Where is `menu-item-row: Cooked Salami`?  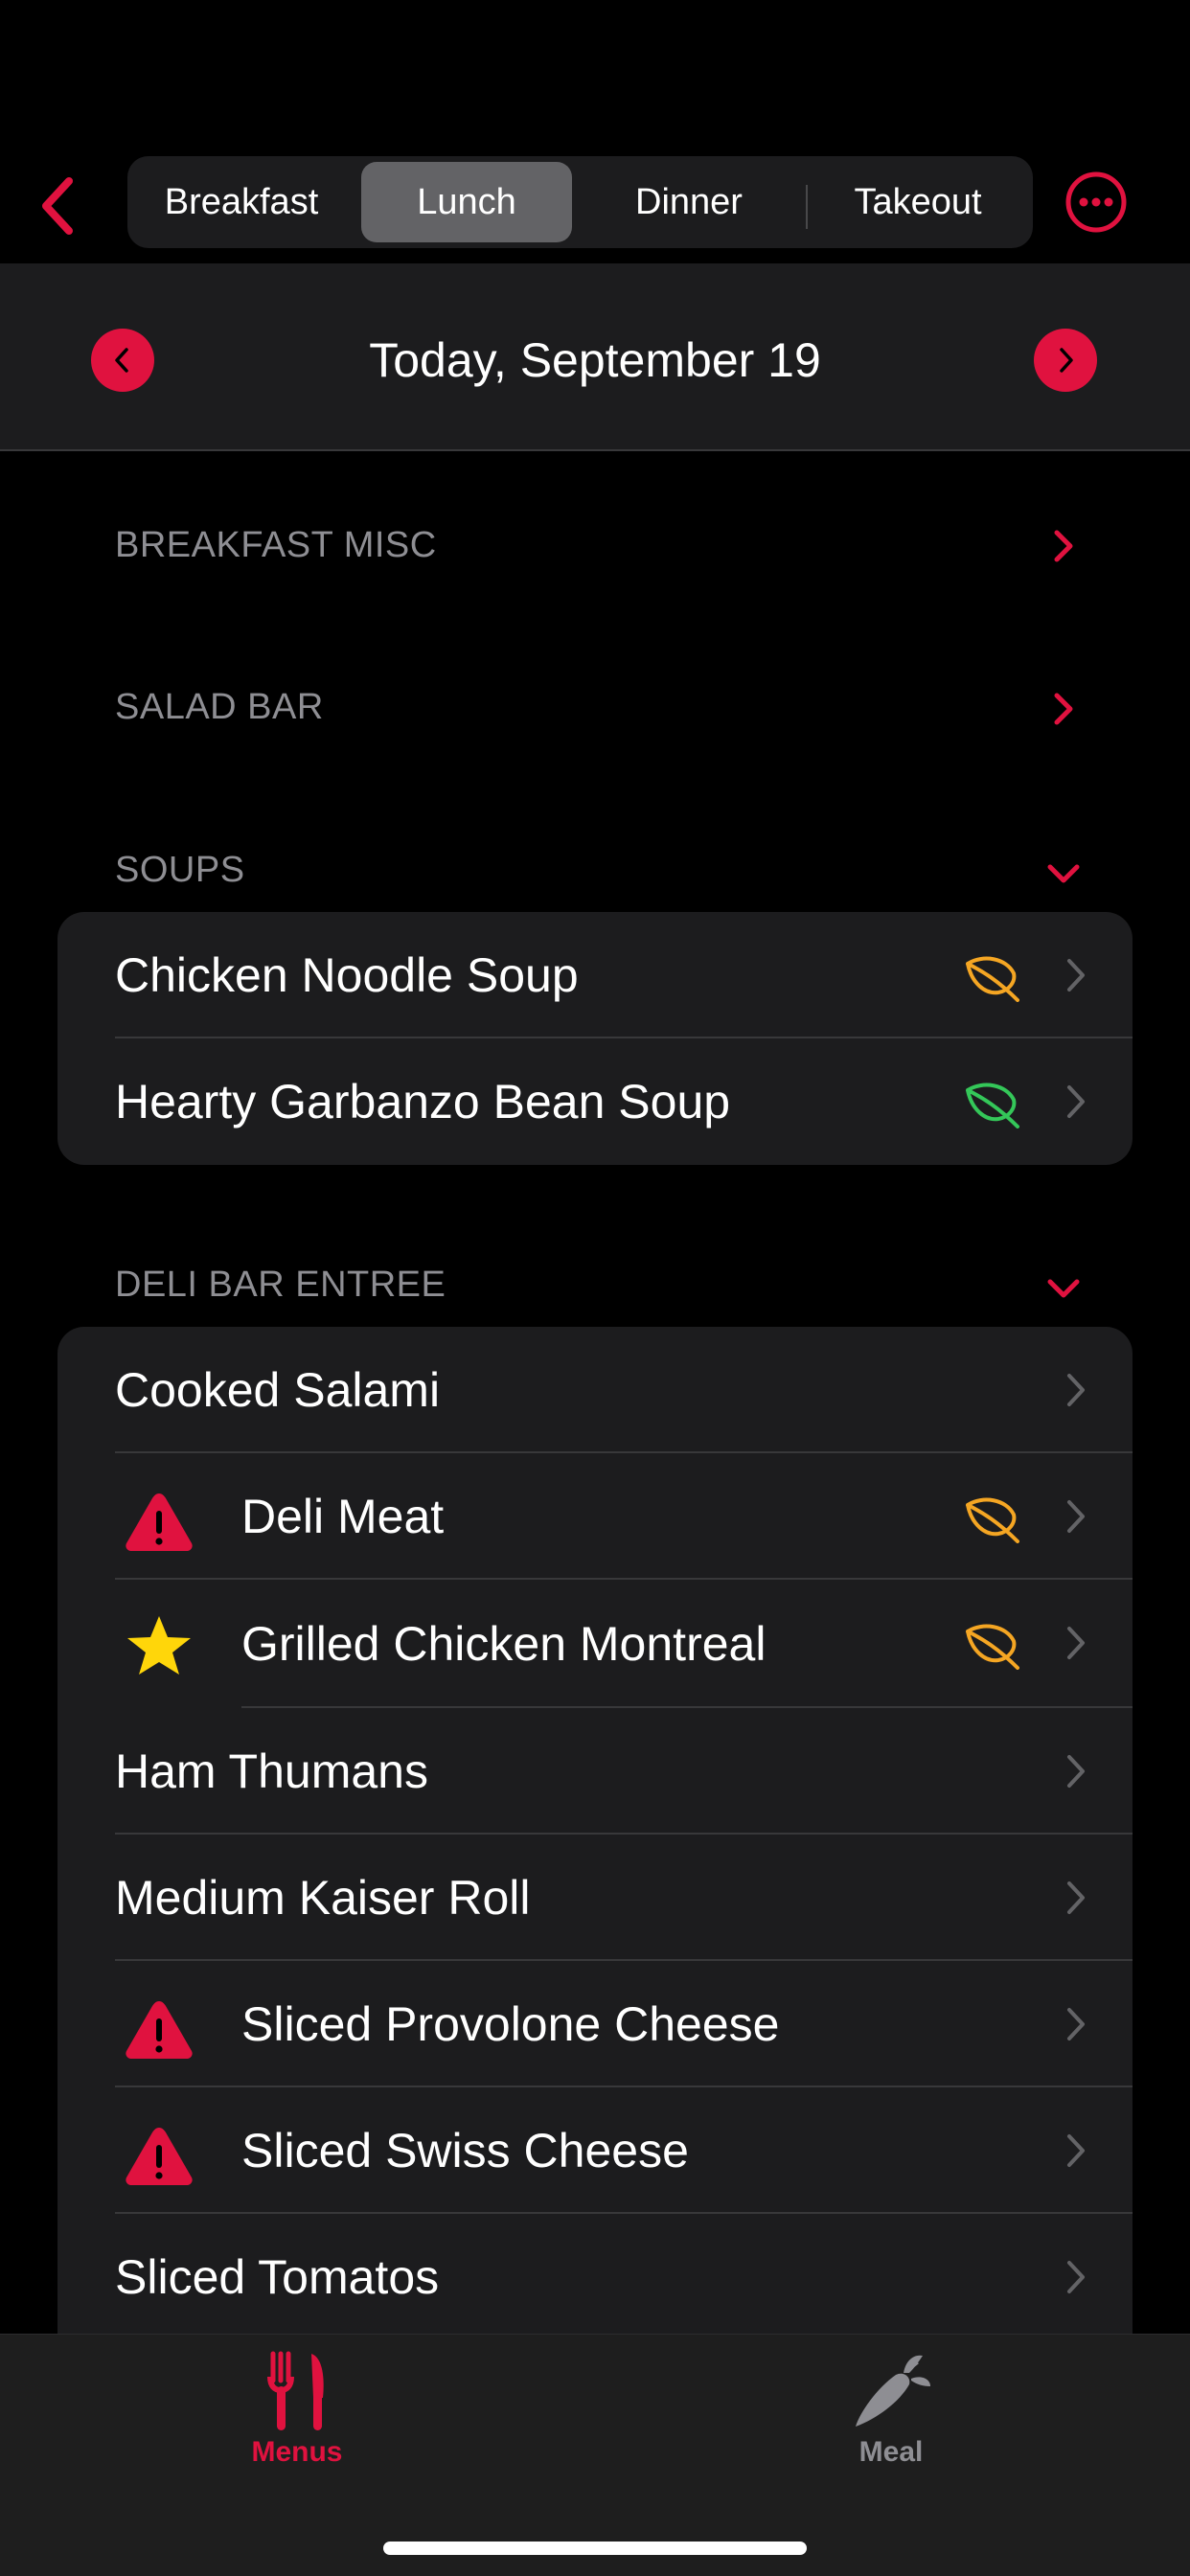
menu-item-row: Cooked Salami is located at coordinates (595, 1390).